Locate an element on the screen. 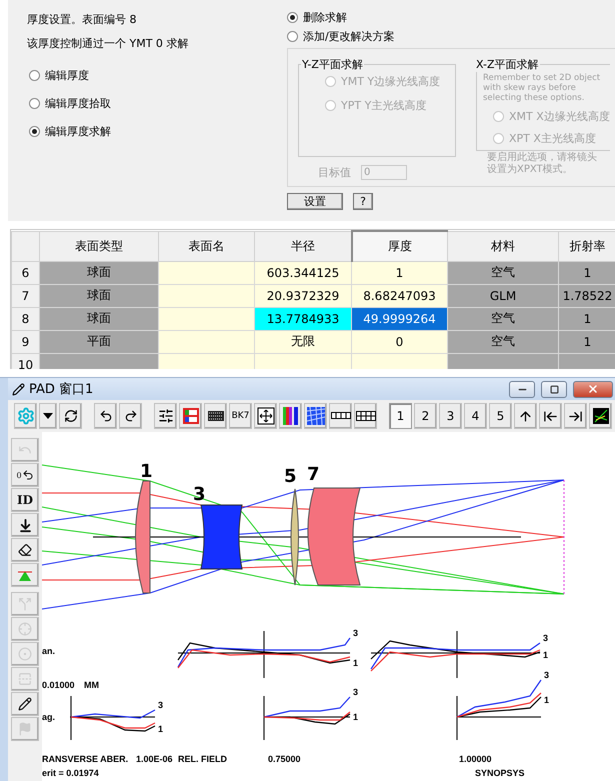  pointer-icon is located at coordinates (25, 704).